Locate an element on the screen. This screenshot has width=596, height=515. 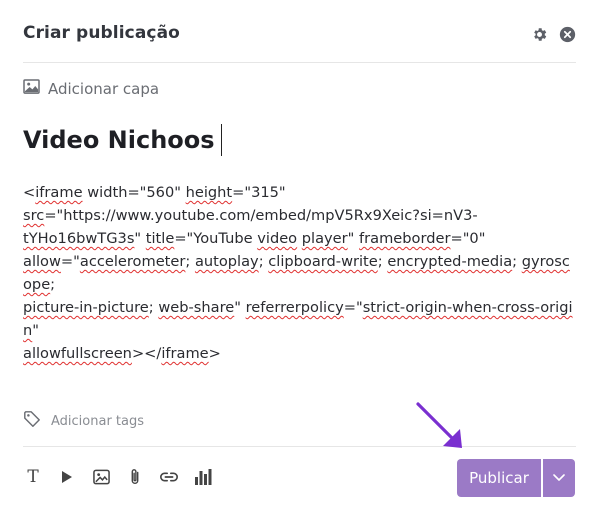
poll-icon is located at coordinates (203, 477).